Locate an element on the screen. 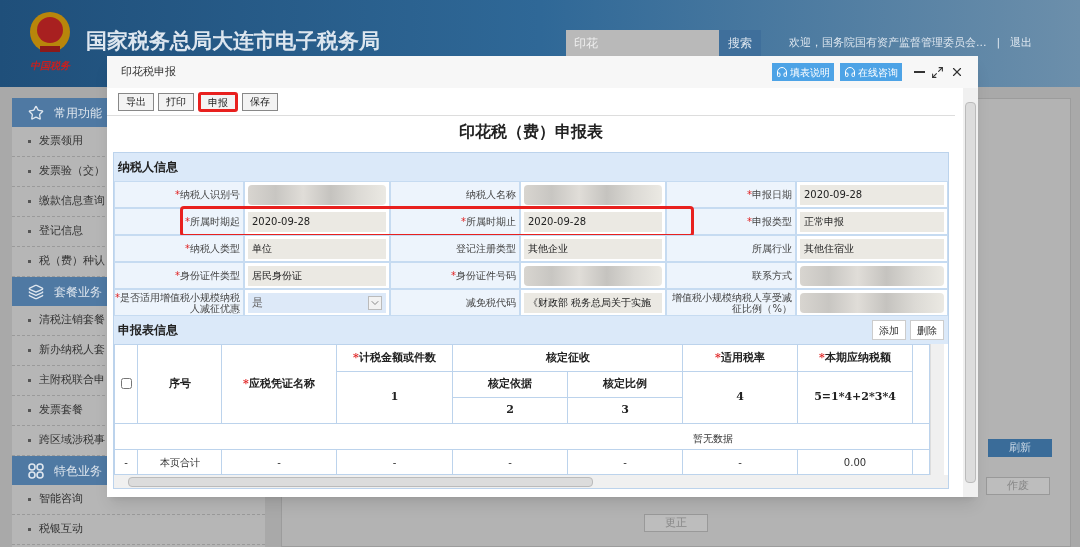 The width and height of the screenshot is (1080, 547). field-label: 减免税代码 is located at coordinates (455, 302).